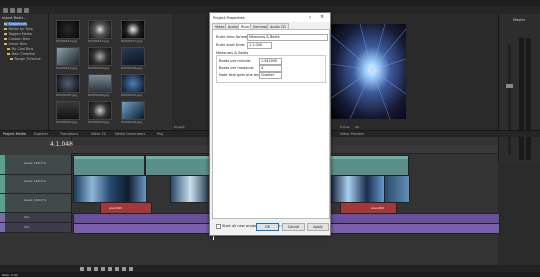 The height and width of the screenshot is (277, 540). I want to click on bpm-label: Beats per minute:, so click(235, 61).